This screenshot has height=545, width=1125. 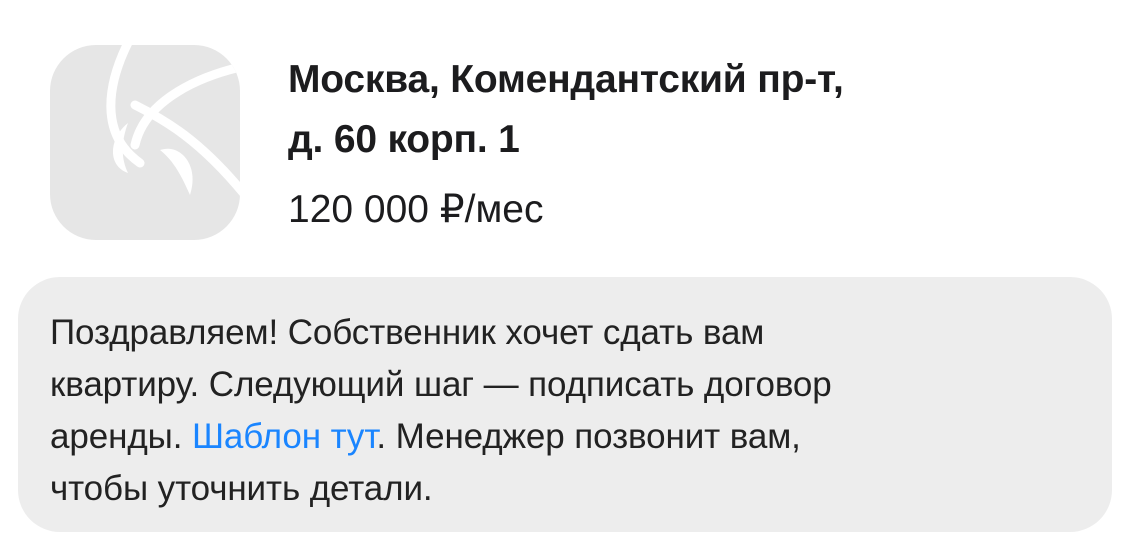 I want to click on listing-price: 120 000 ₽/мес, so click(x=416, y=209).